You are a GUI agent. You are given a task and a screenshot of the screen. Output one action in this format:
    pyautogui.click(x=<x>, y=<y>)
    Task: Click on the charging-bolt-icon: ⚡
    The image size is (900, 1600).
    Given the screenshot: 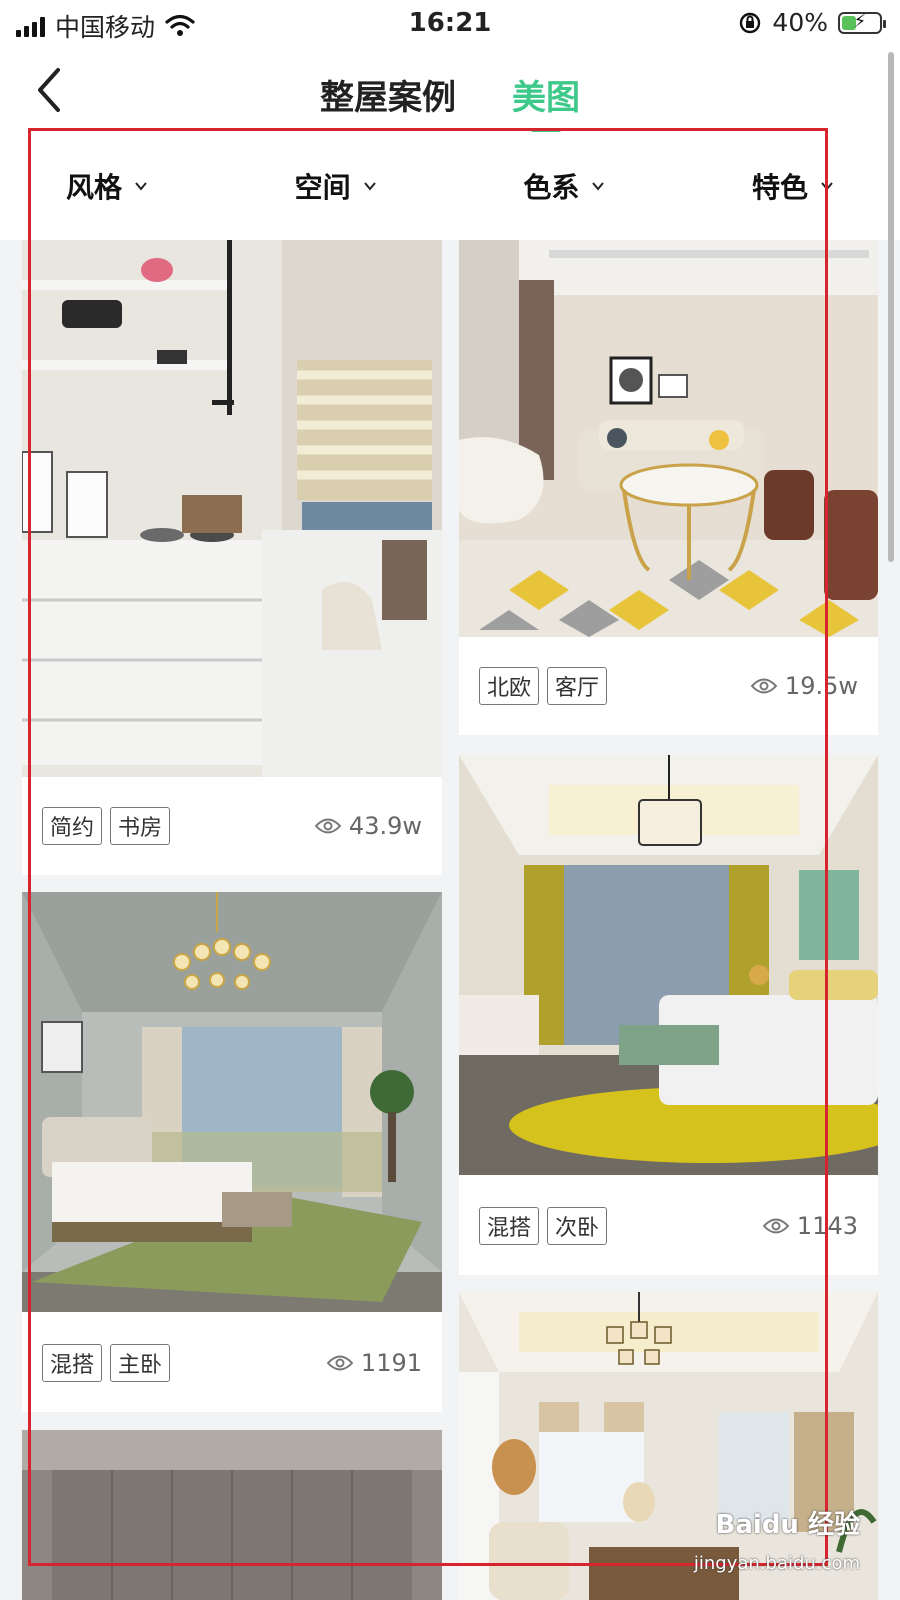 What is the action you would take?
    pyautogui.click(x=860, y=21)
    